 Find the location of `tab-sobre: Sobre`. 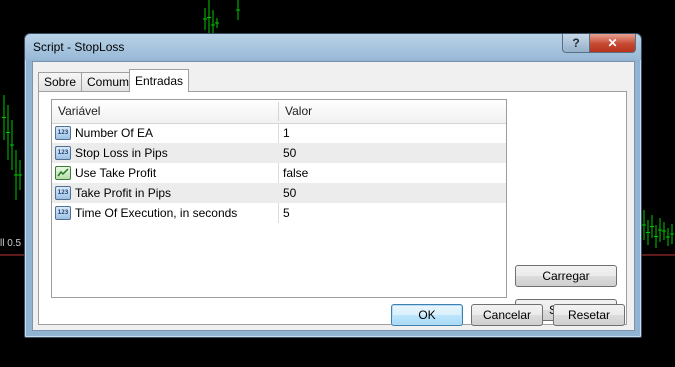

tab-sobre: Sobre is located at coordinates (60, 81).